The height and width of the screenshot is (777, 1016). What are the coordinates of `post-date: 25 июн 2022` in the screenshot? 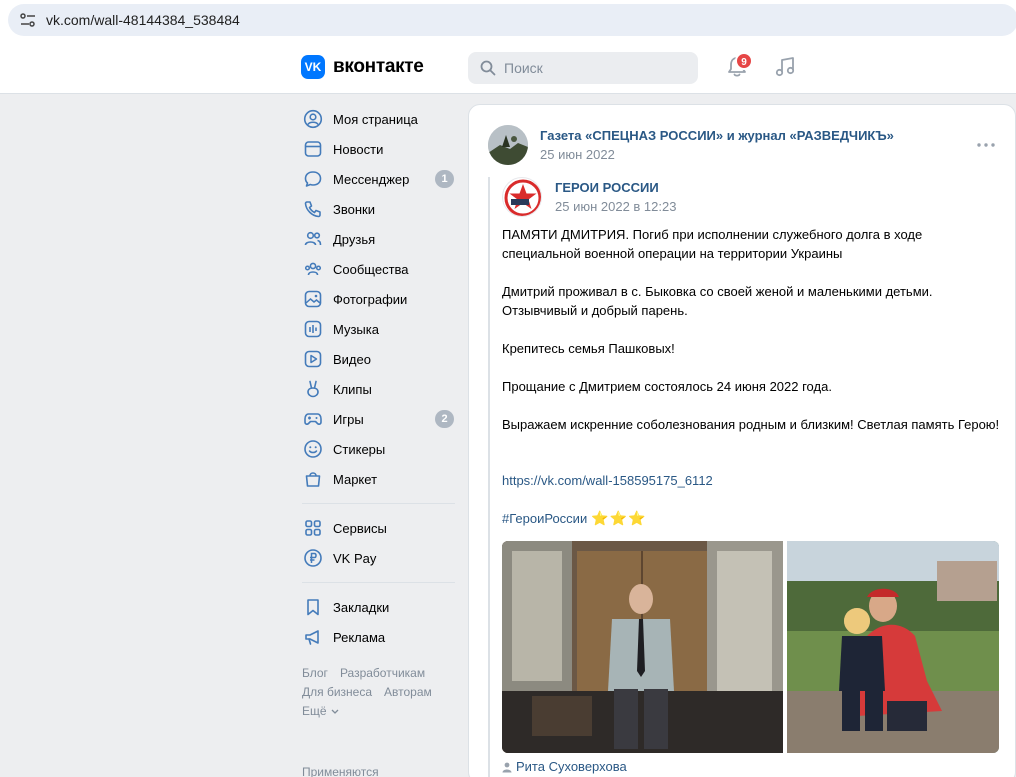 It's located at (577, 154).